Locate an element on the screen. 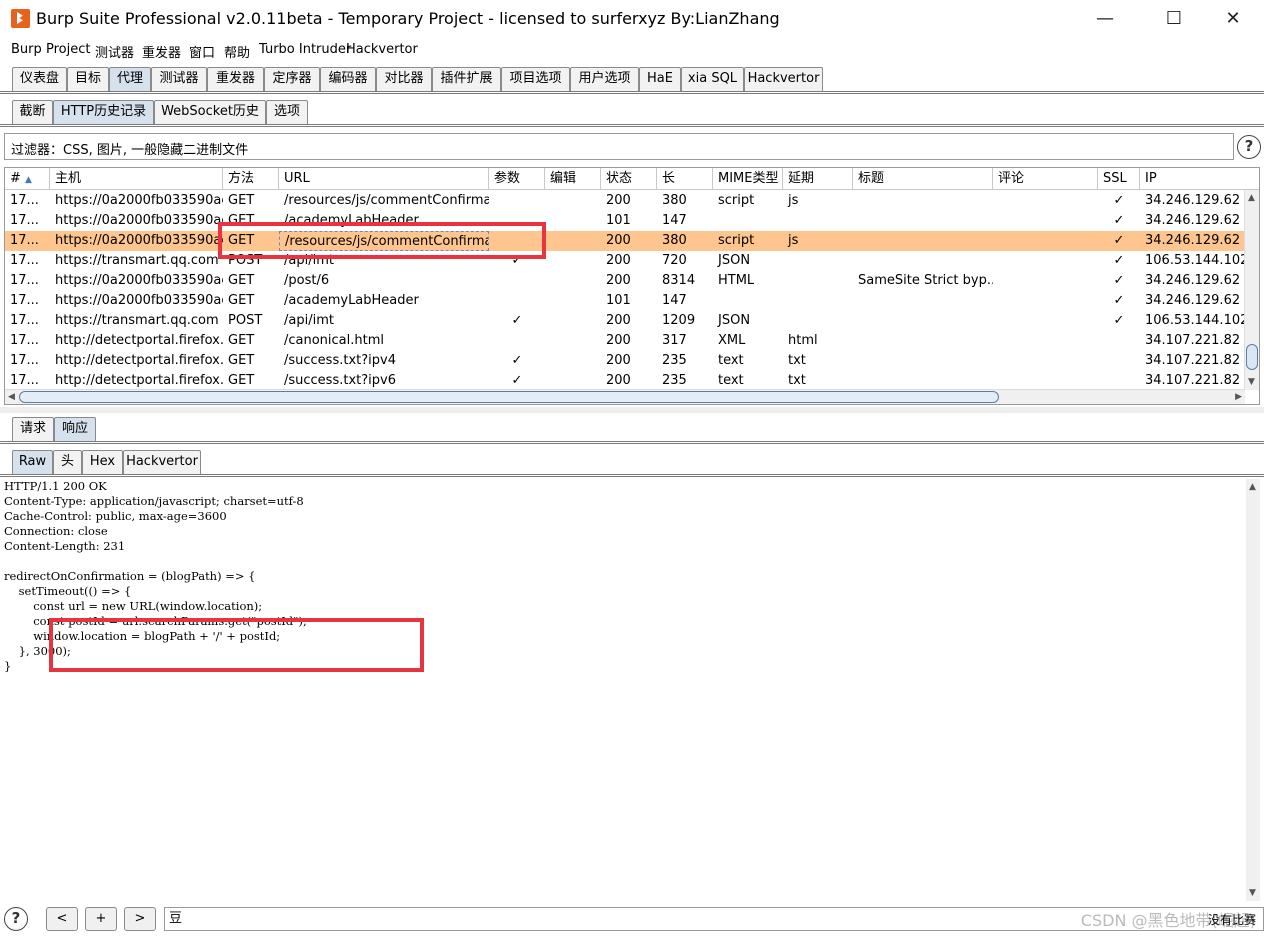  help-icon-bottom: ? is located at coordinates (16, 919).